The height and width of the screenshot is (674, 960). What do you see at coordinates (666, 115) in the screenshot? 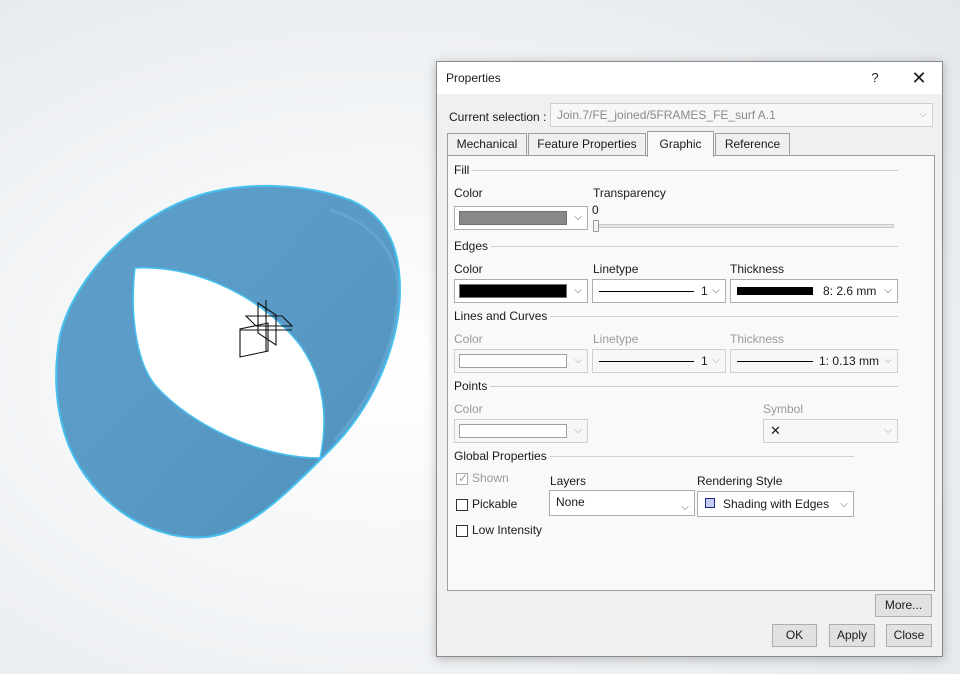
I see `current-selection-value: Join.7/FE_joined/5FRAMES_FE_surf A.1` at bounding box center [666, 115].